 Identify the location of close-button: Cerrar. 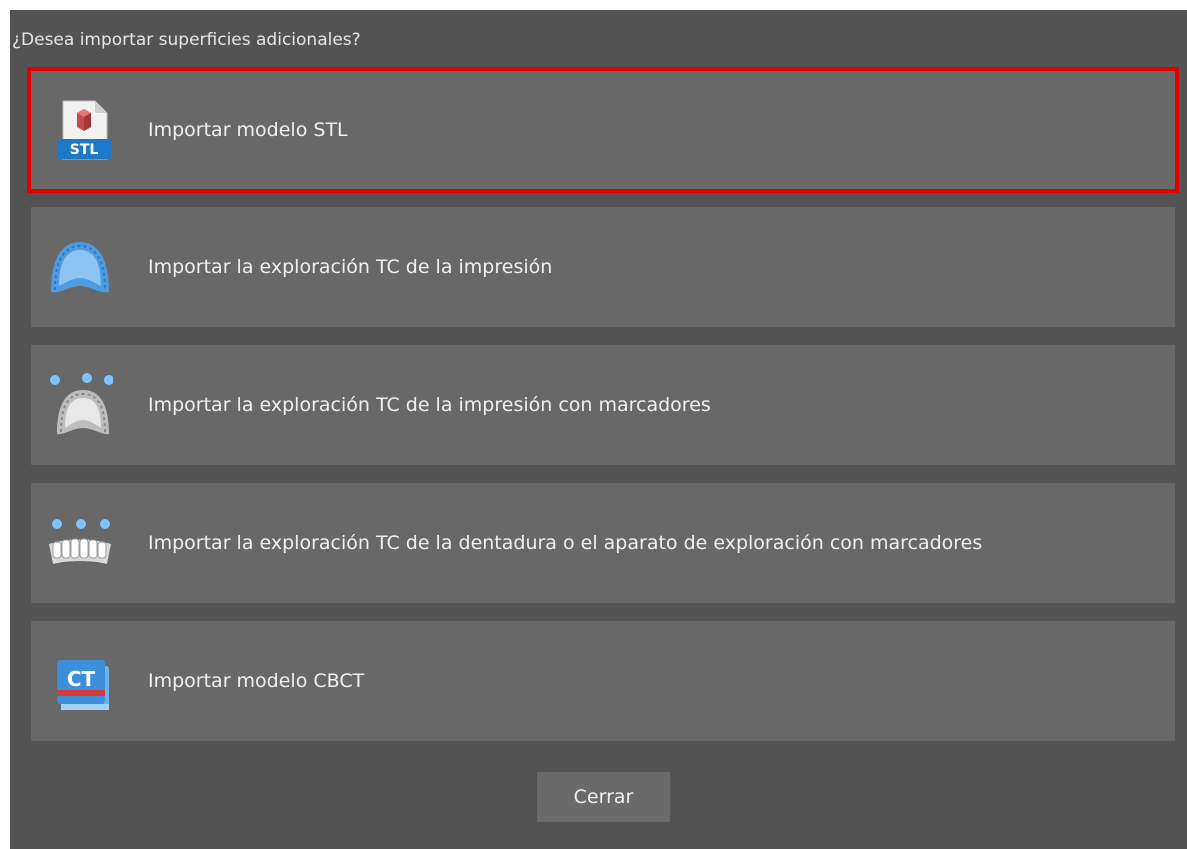
(603, 797).